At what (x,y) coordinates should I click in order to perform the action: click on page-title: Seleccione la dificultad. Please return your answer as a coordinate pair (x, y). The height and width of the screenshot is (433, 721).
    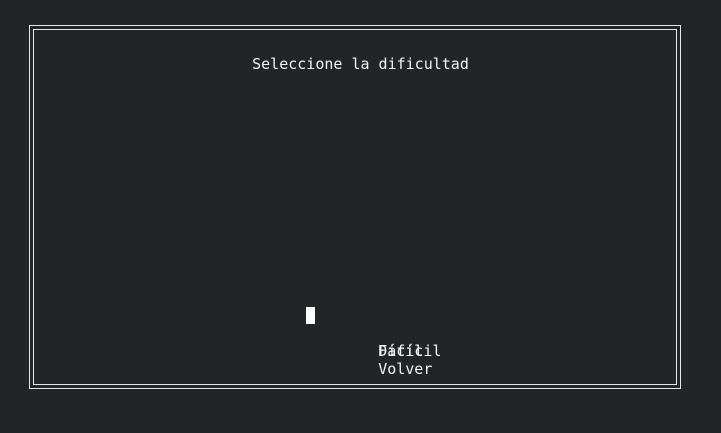
    Looking at the image, I should click on (360, 64).